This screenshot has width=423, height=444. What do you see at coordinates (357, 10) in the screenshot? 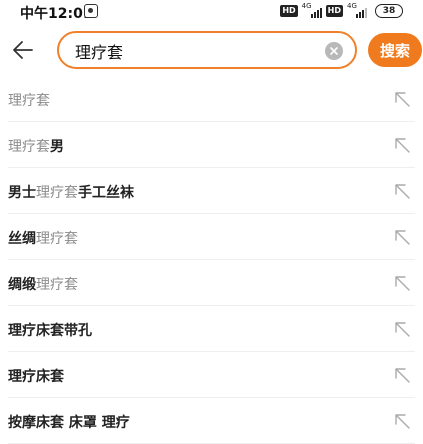
I see `signal-icon-2: 4G` at bounding box center [357, 10].